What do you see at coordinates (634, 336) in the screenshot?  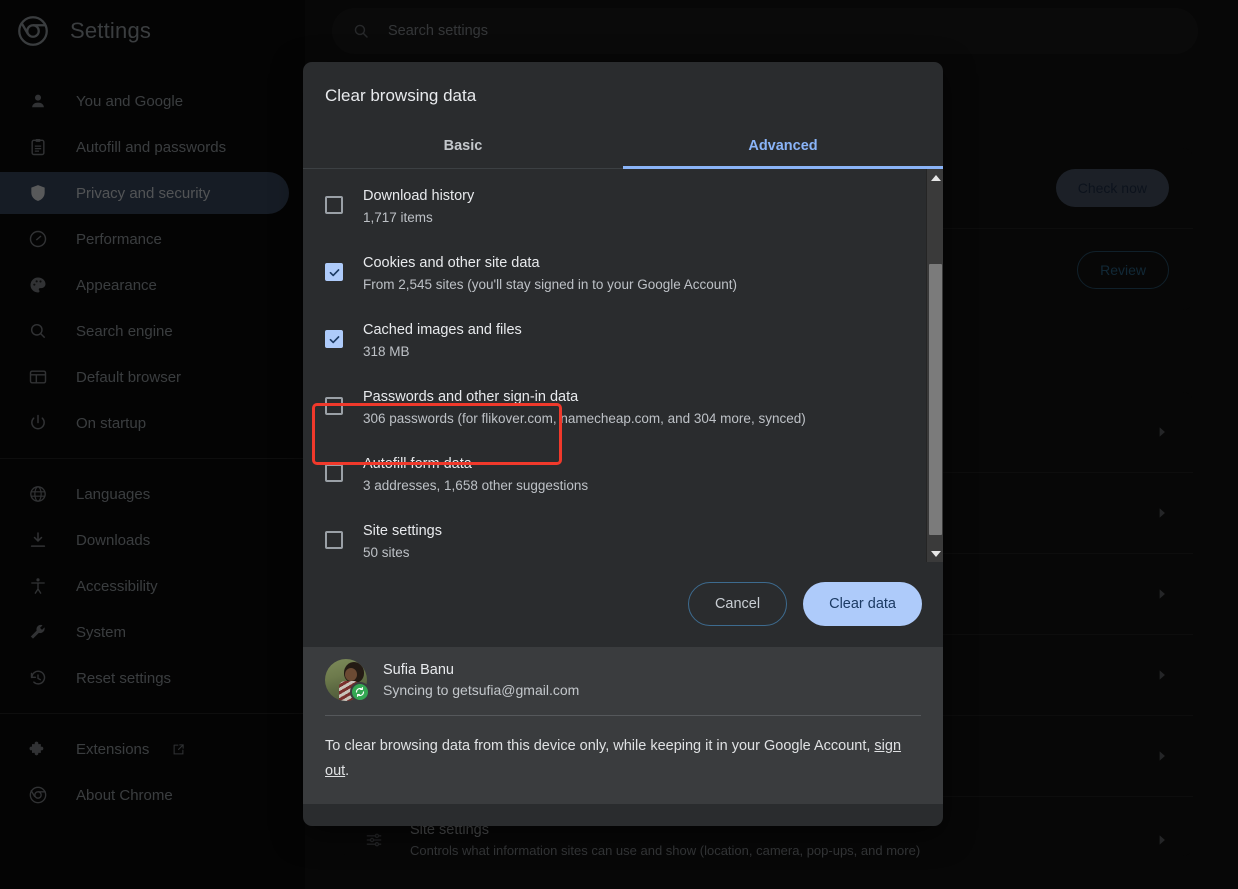 I see `option-cached-images-and-files: Cached images and files 318 MB` at bounding box center [634, 336].